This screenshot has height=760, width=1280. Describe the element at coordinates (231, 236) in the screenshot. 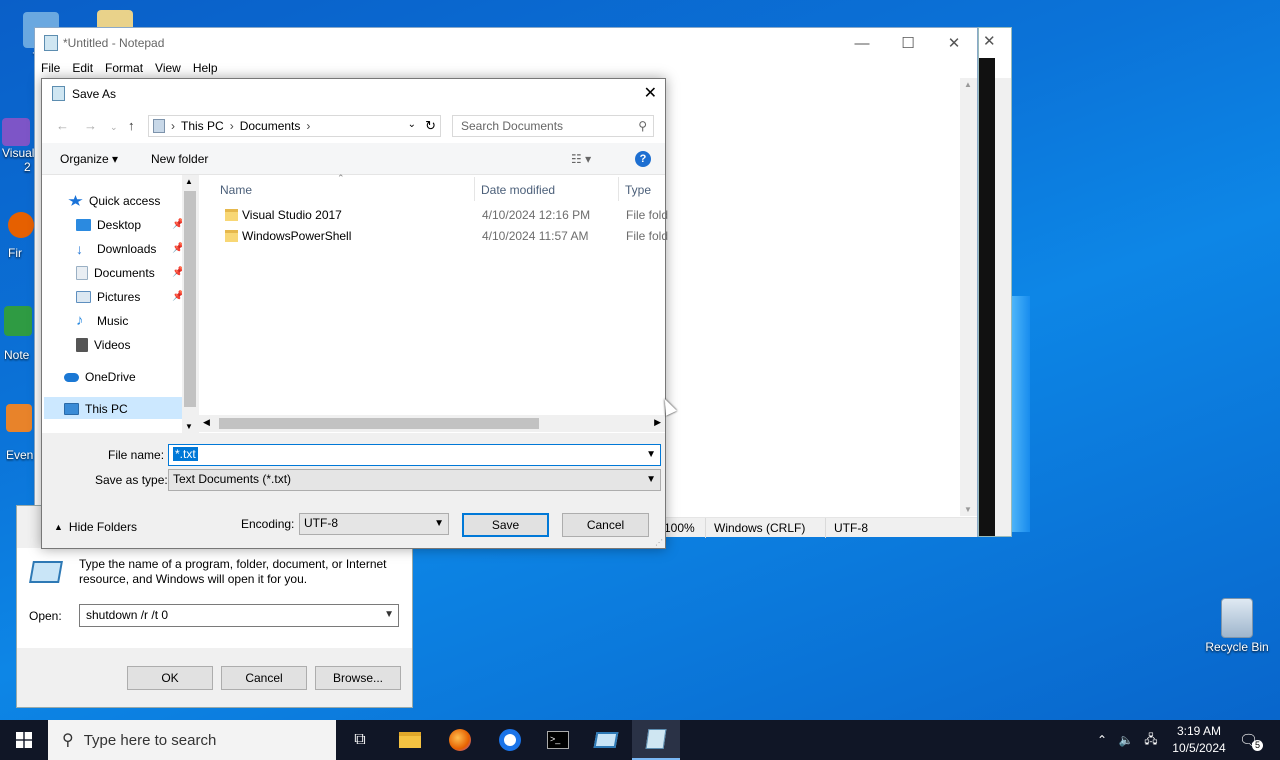

I see `folder-icon` at that location.